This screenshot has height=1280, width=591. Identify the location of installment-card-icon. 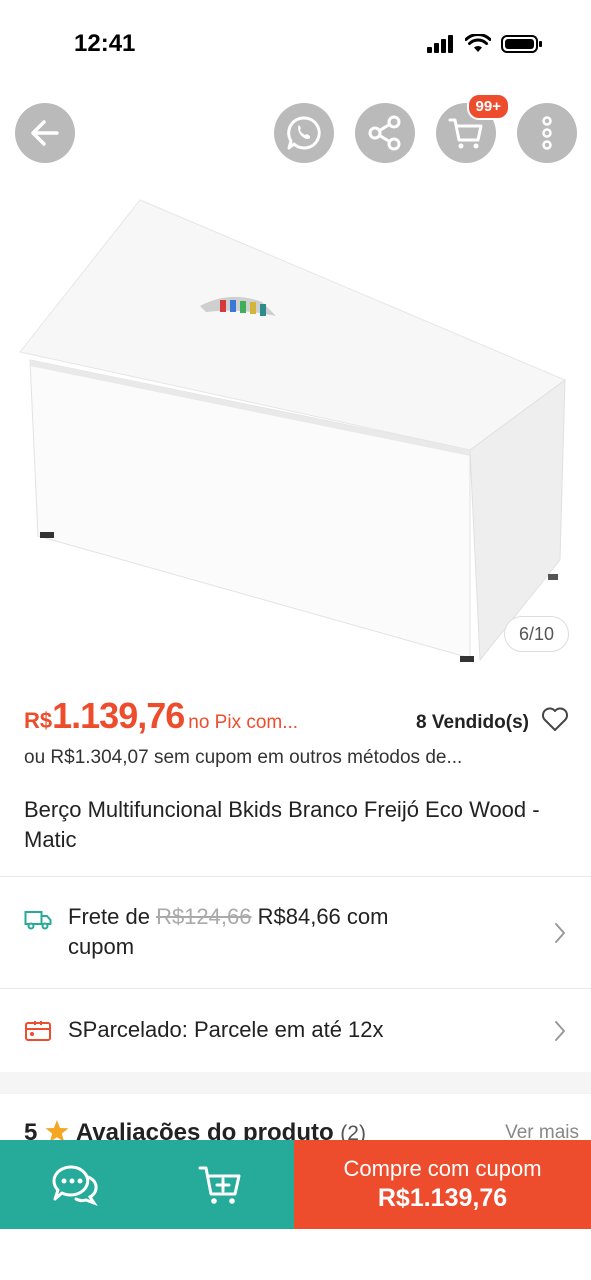
(38, 1031).